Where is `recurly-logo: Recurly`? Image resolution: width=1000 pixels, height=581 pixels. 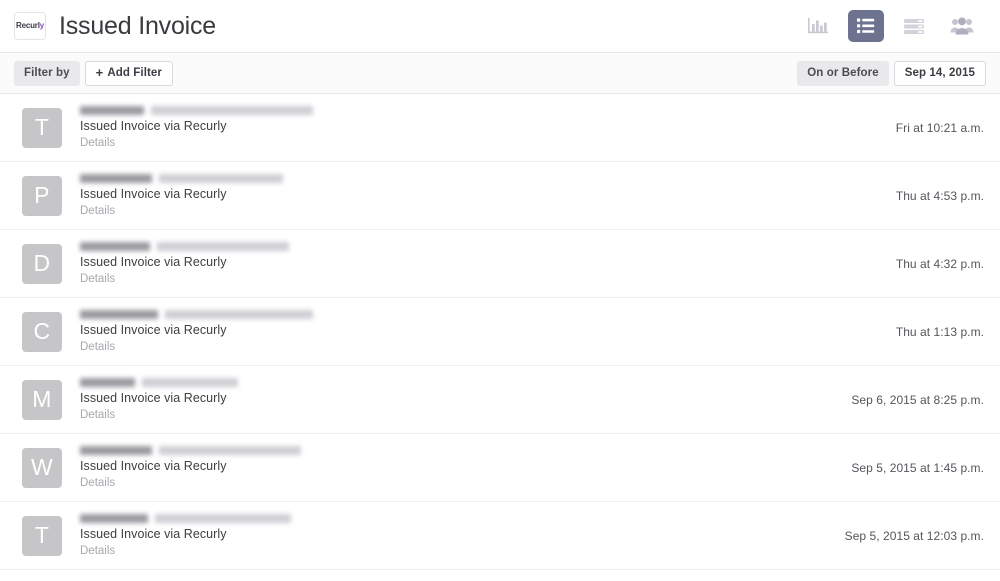 recurly-logo: Recurly is located at coordinates (30, 26).